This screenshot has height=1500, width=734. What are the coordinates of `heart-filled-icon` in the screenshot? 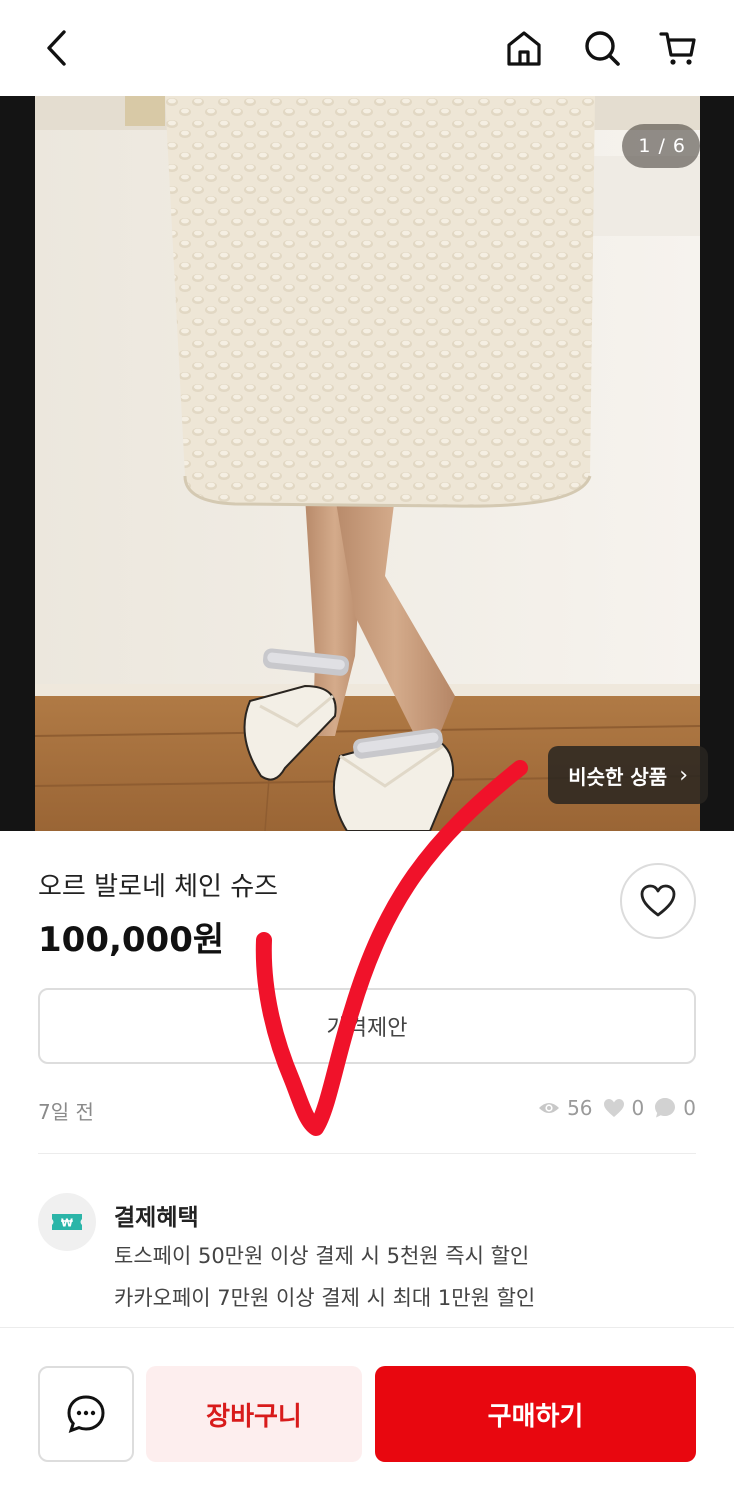 It's located at (613, 1108).